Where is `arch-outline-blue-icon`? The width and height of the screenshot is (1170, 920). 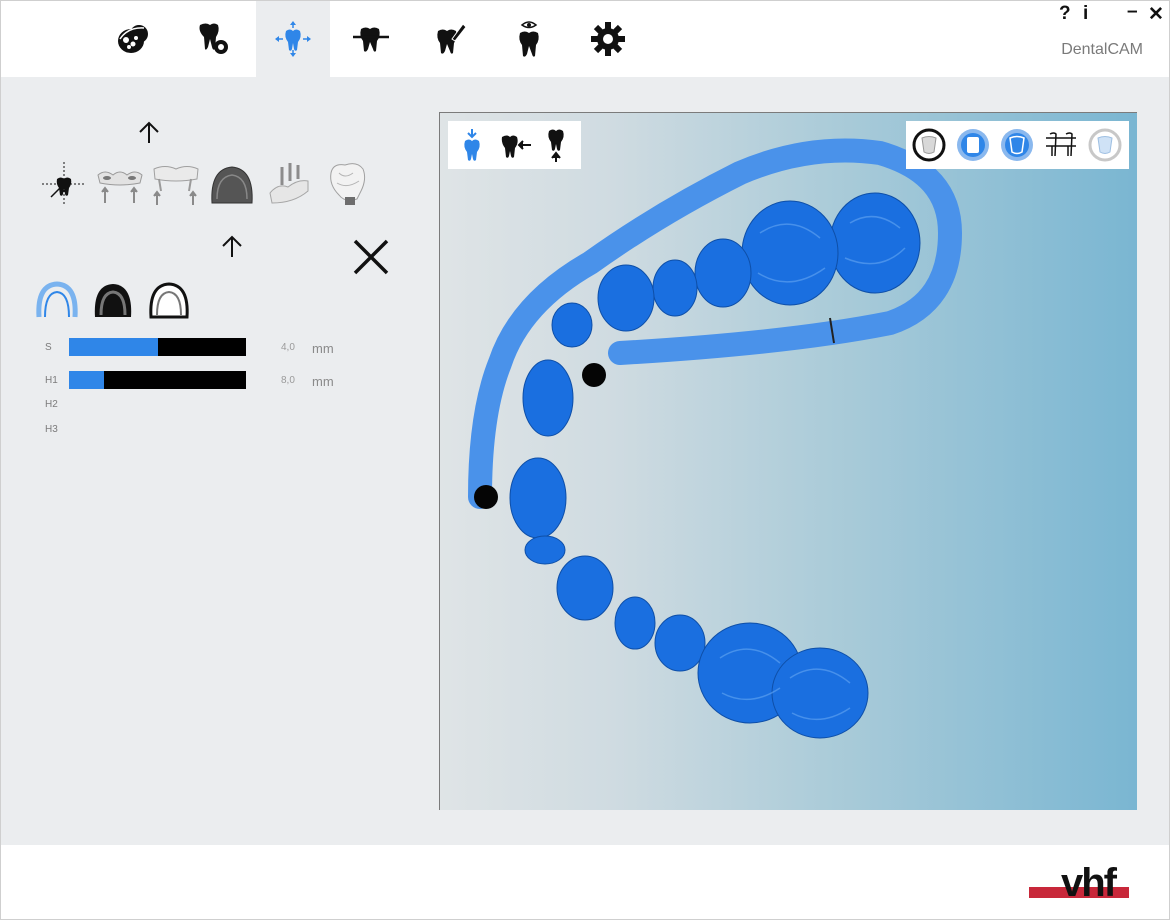 arch-outline-blue-icon is located at coordinates (57, 301).